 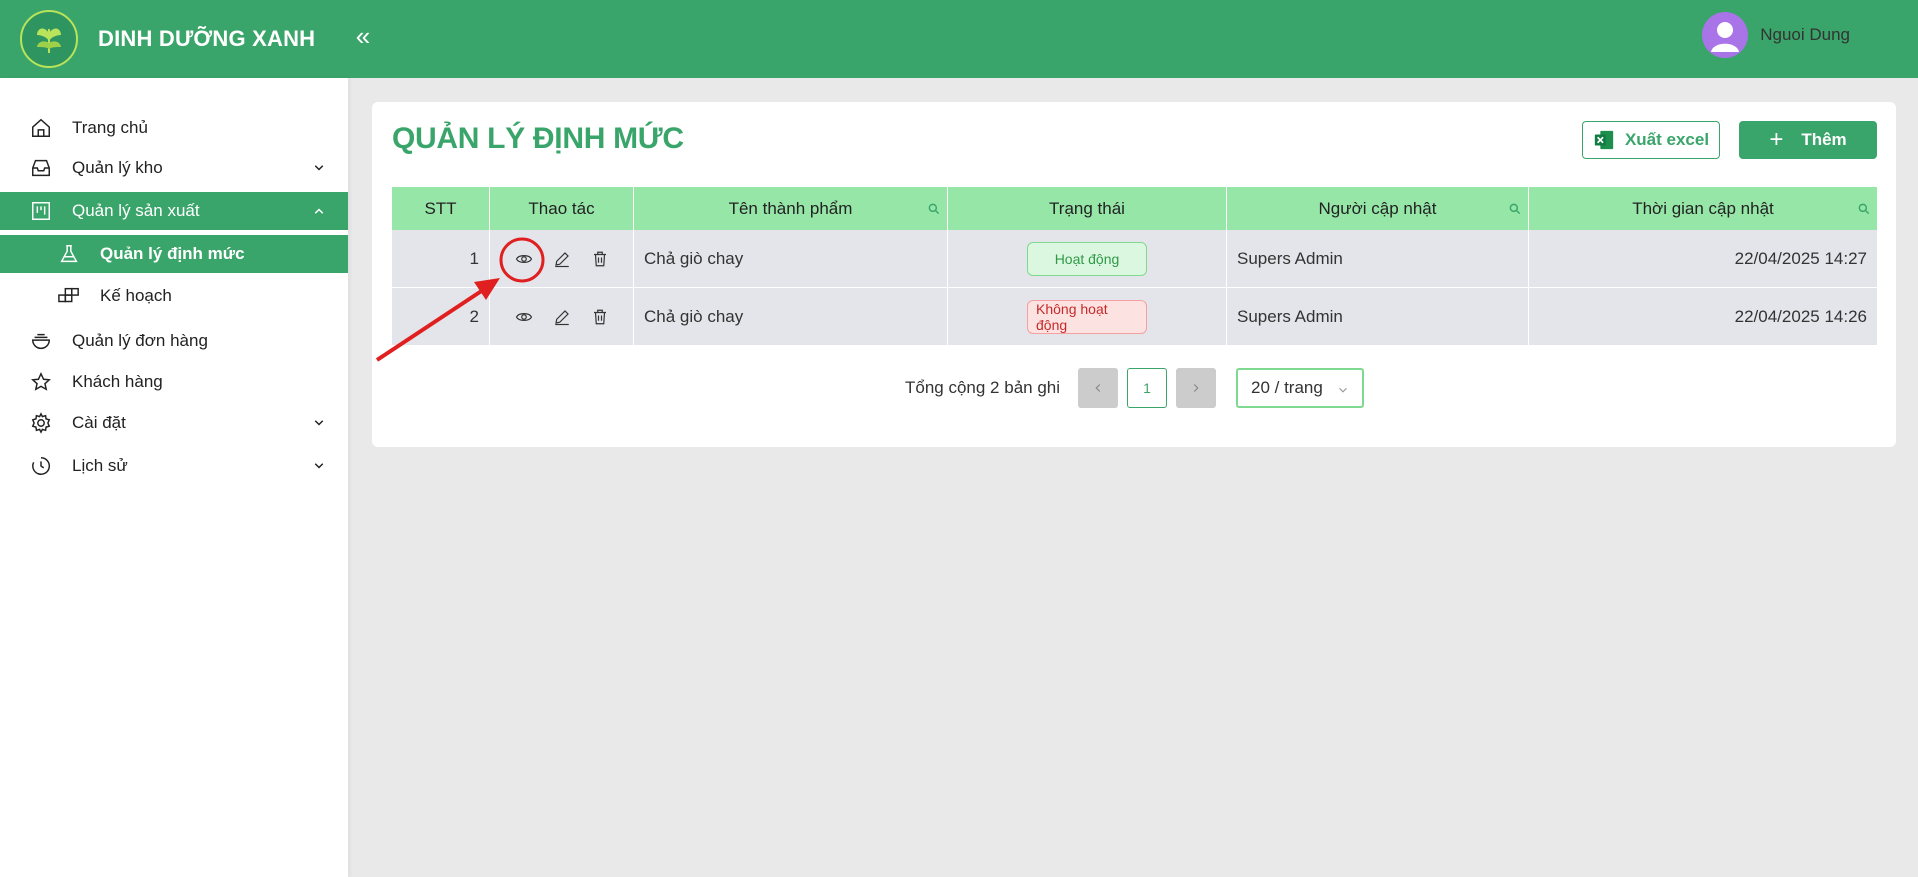 I want to click on chevron-left-icon, so click(x=1098, y=388).